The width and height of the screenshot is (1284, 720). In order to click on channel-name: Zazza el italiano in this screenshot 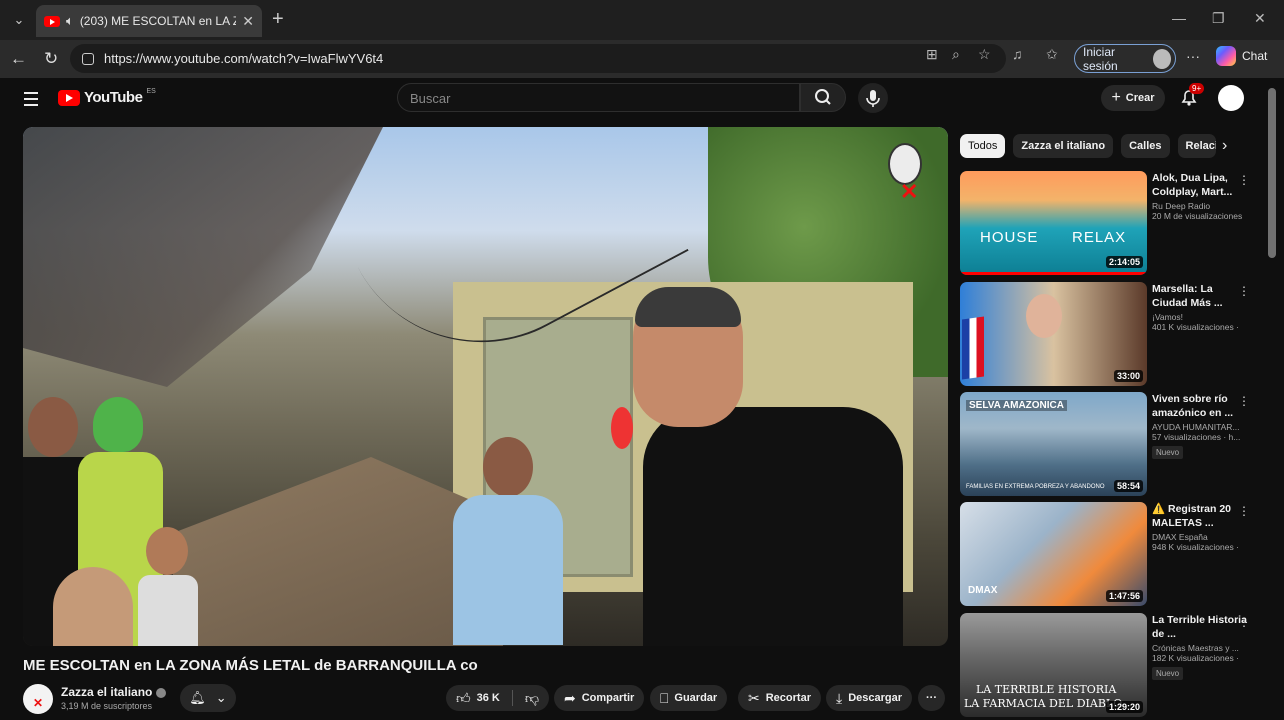, I will do `click(114, 692)`.